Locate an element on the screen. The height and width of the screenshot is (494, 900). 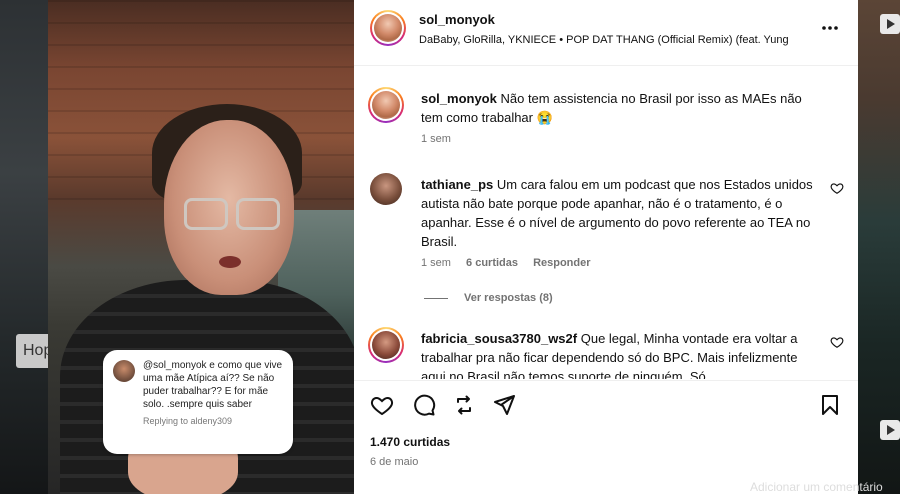
author-username: sol_monyok is located at coordinates (457, 19).